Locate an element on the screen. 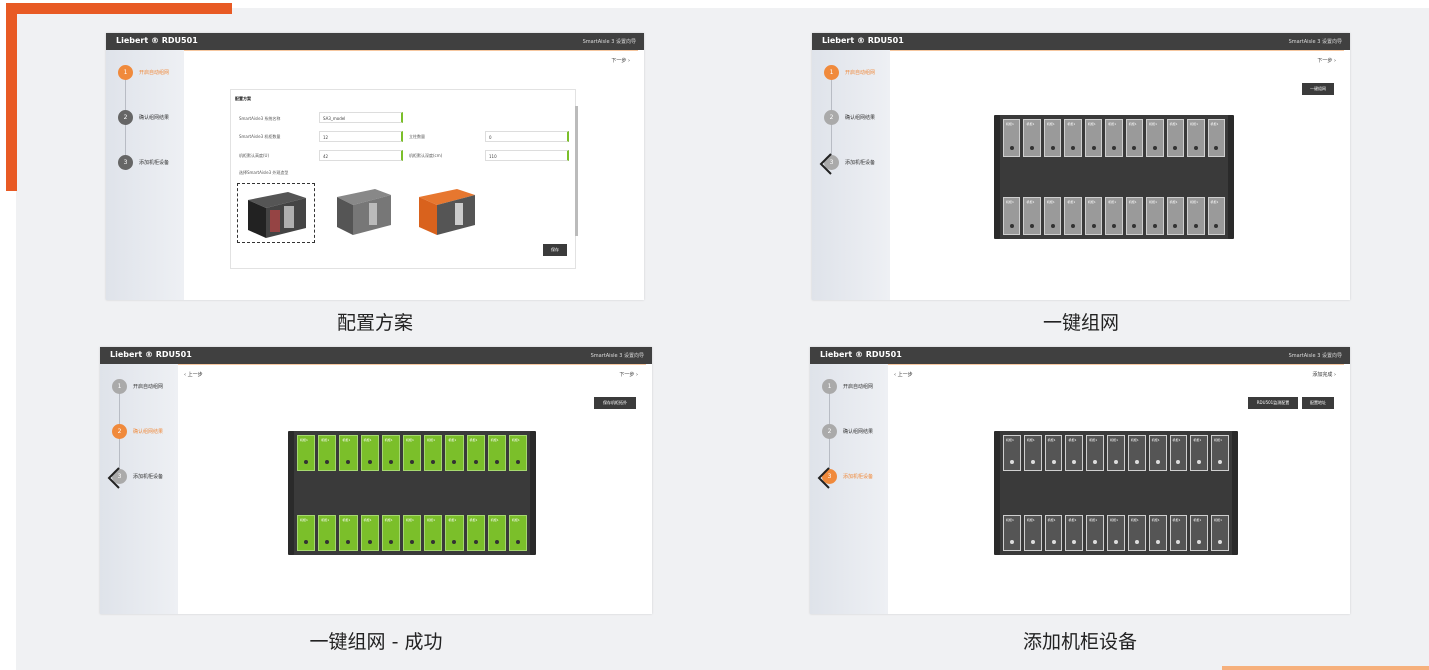 The width and height of the screenshot is (1429, 670). step-3: 3 添加机柜设备 is located at coordinates (151, 163).